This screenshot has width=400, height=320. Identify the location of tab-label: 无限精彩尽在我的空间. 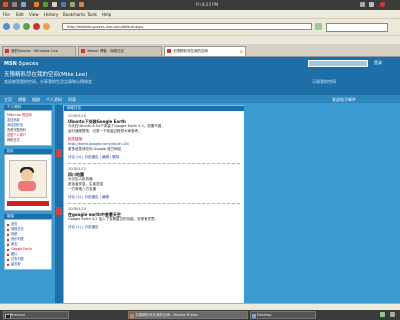
(190, 51).